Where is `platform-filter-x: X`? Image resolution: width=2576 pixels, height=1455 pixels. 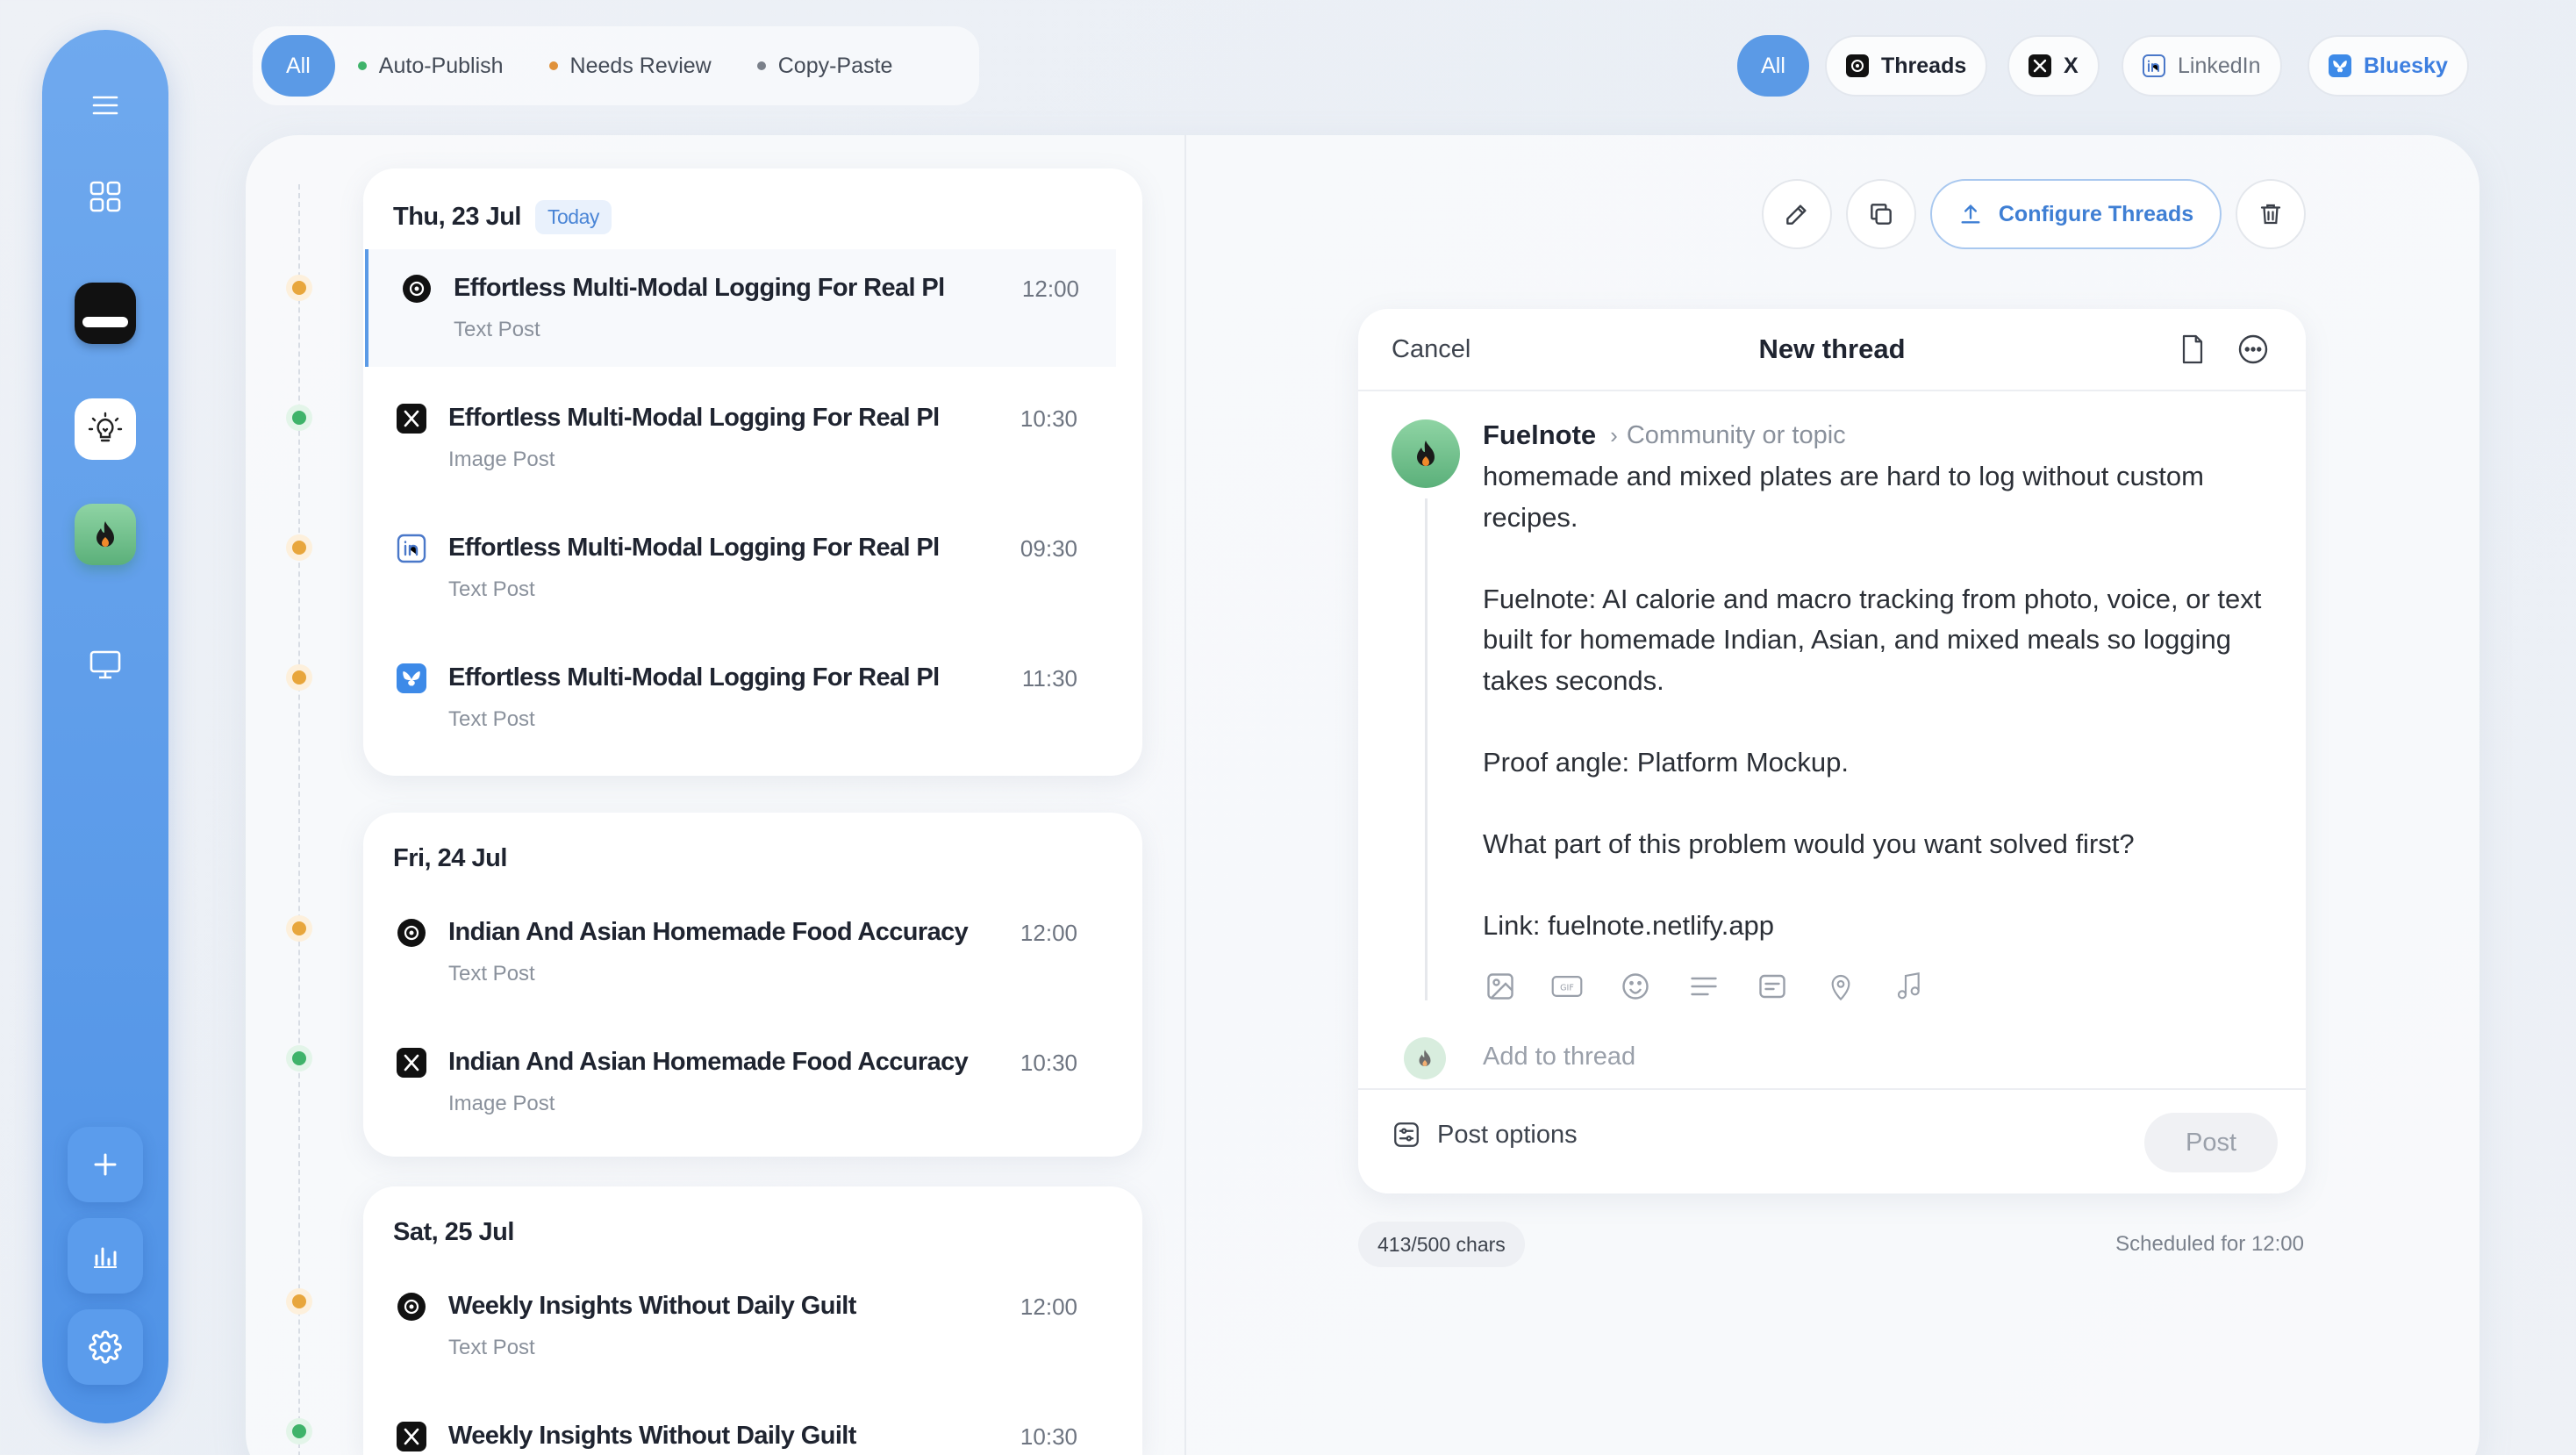 platform-filter-x: X is located at coordinates (2053, 66).